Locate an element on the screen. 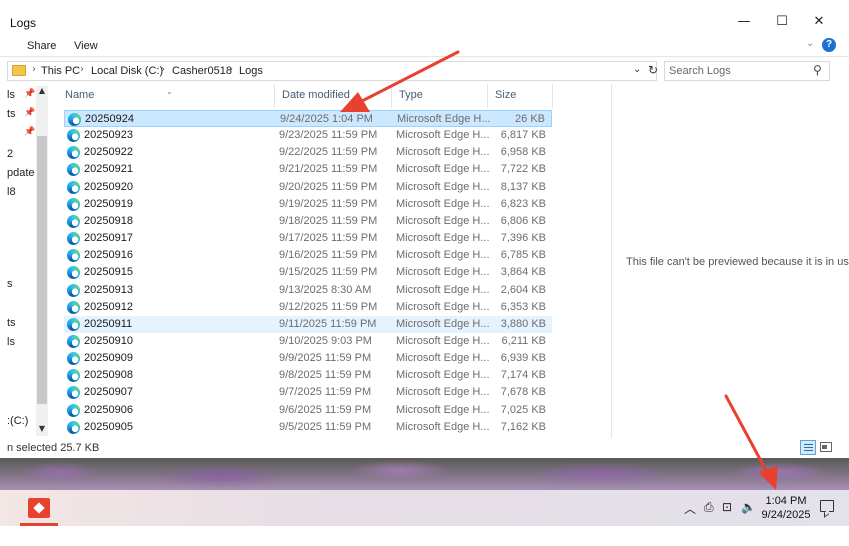  file-size: 6,785 KB is located at coordinates (523, 255).